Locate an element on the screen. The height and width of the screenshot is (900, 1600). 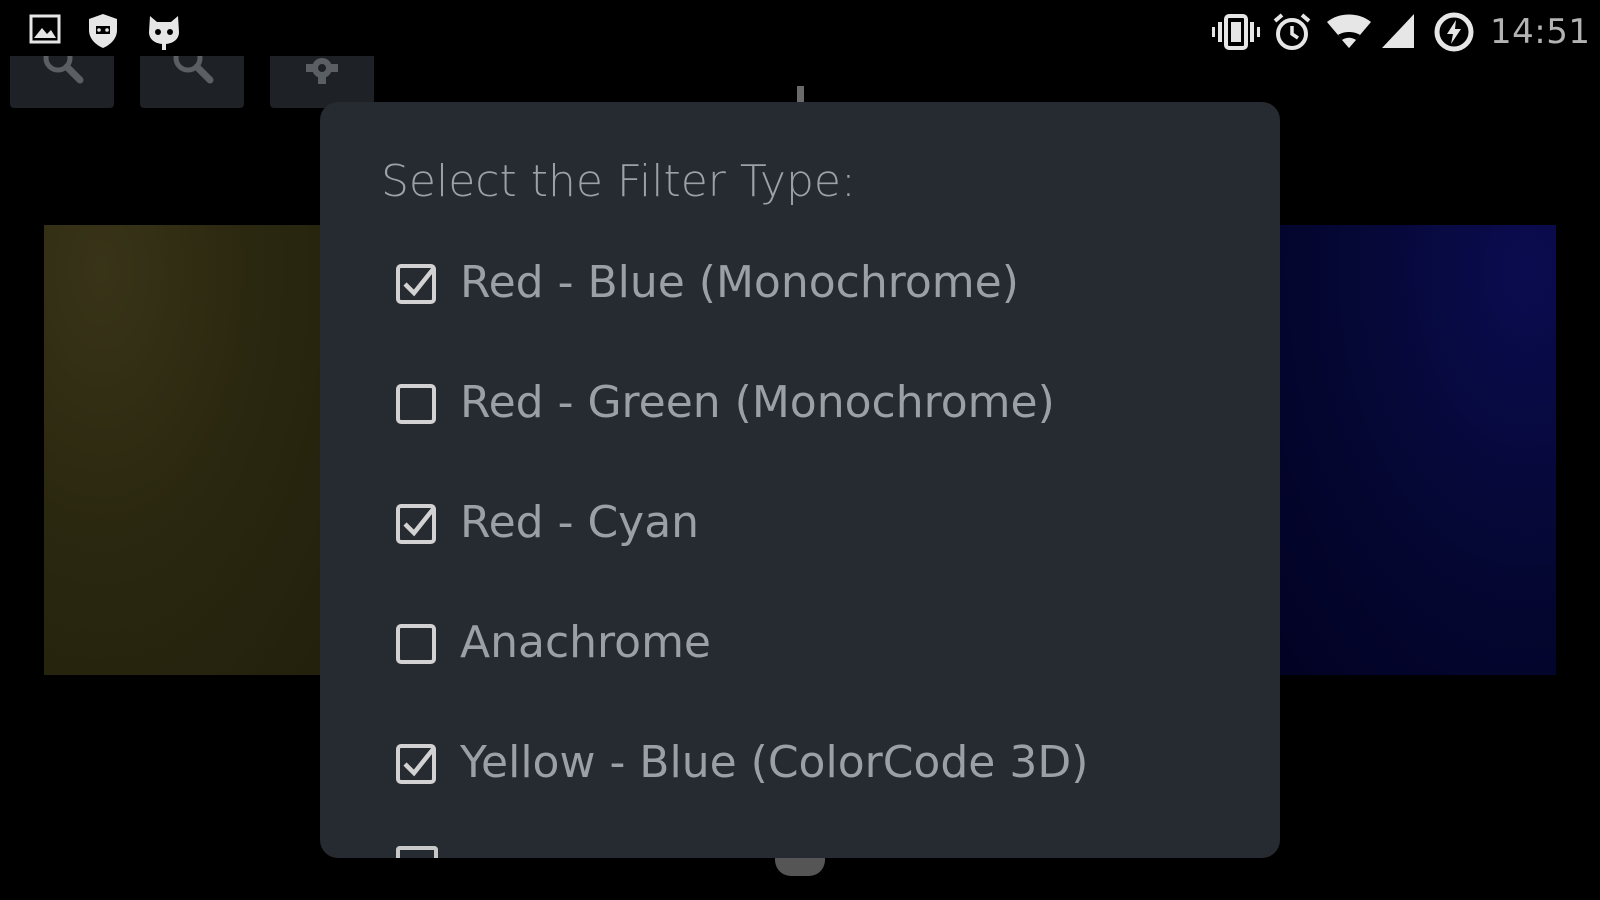
filter-option-red-cyan: Red - Cyan is located at coordinates (547, 523).